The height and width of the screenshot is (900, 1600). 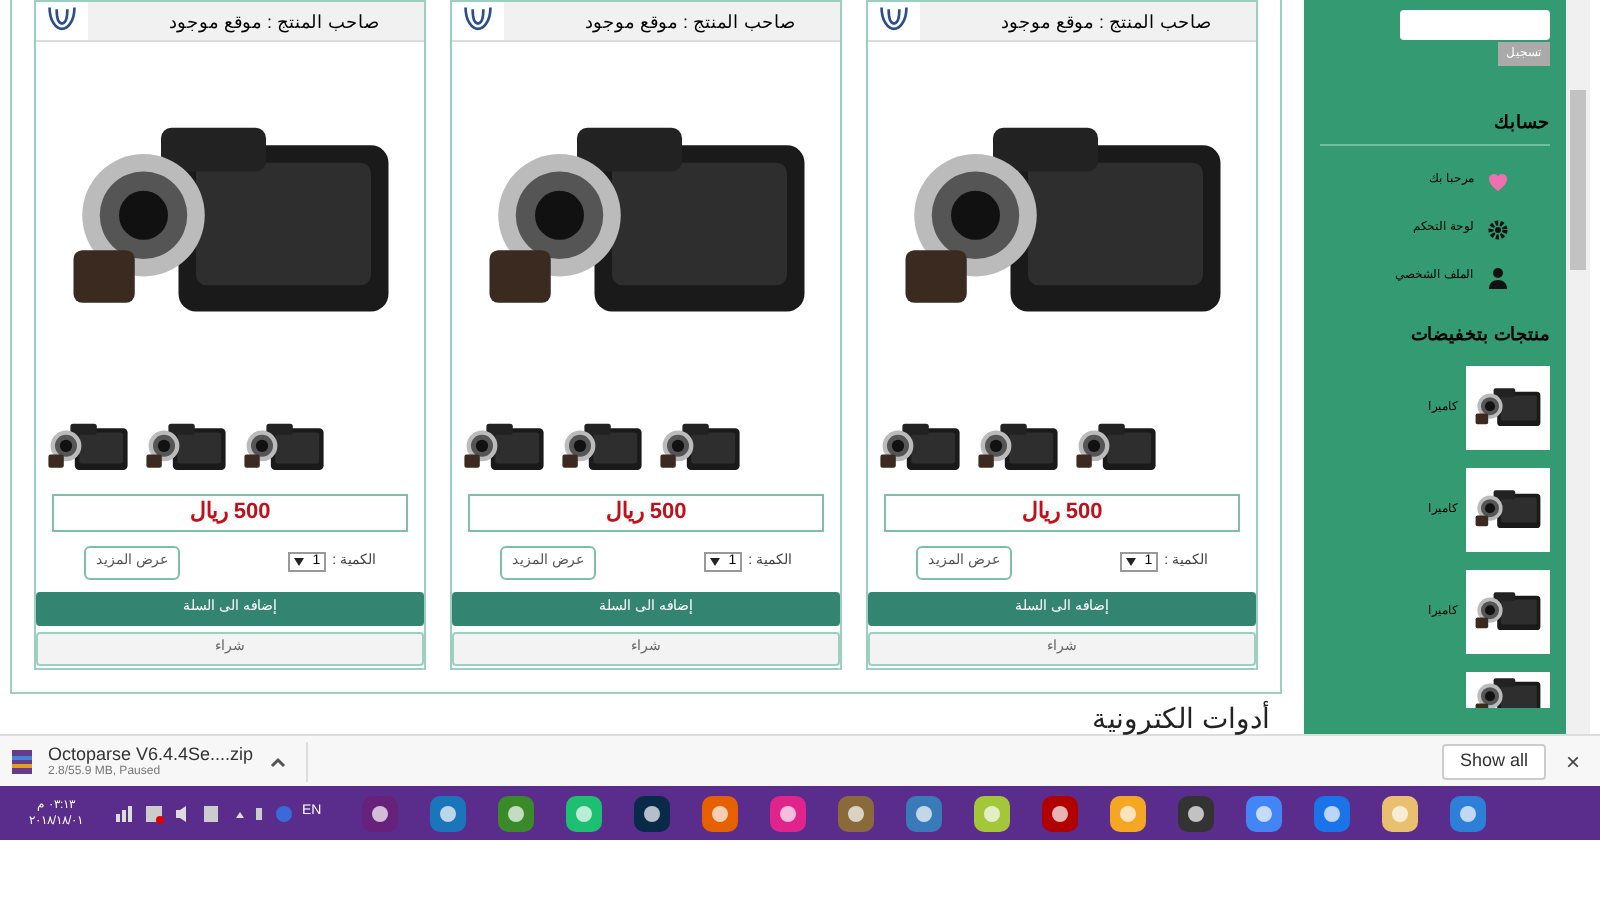 What do you see at coordinates (1572, 761) in the screenshot?
I see `close-button: ×` at bounding box center [1572, 761].